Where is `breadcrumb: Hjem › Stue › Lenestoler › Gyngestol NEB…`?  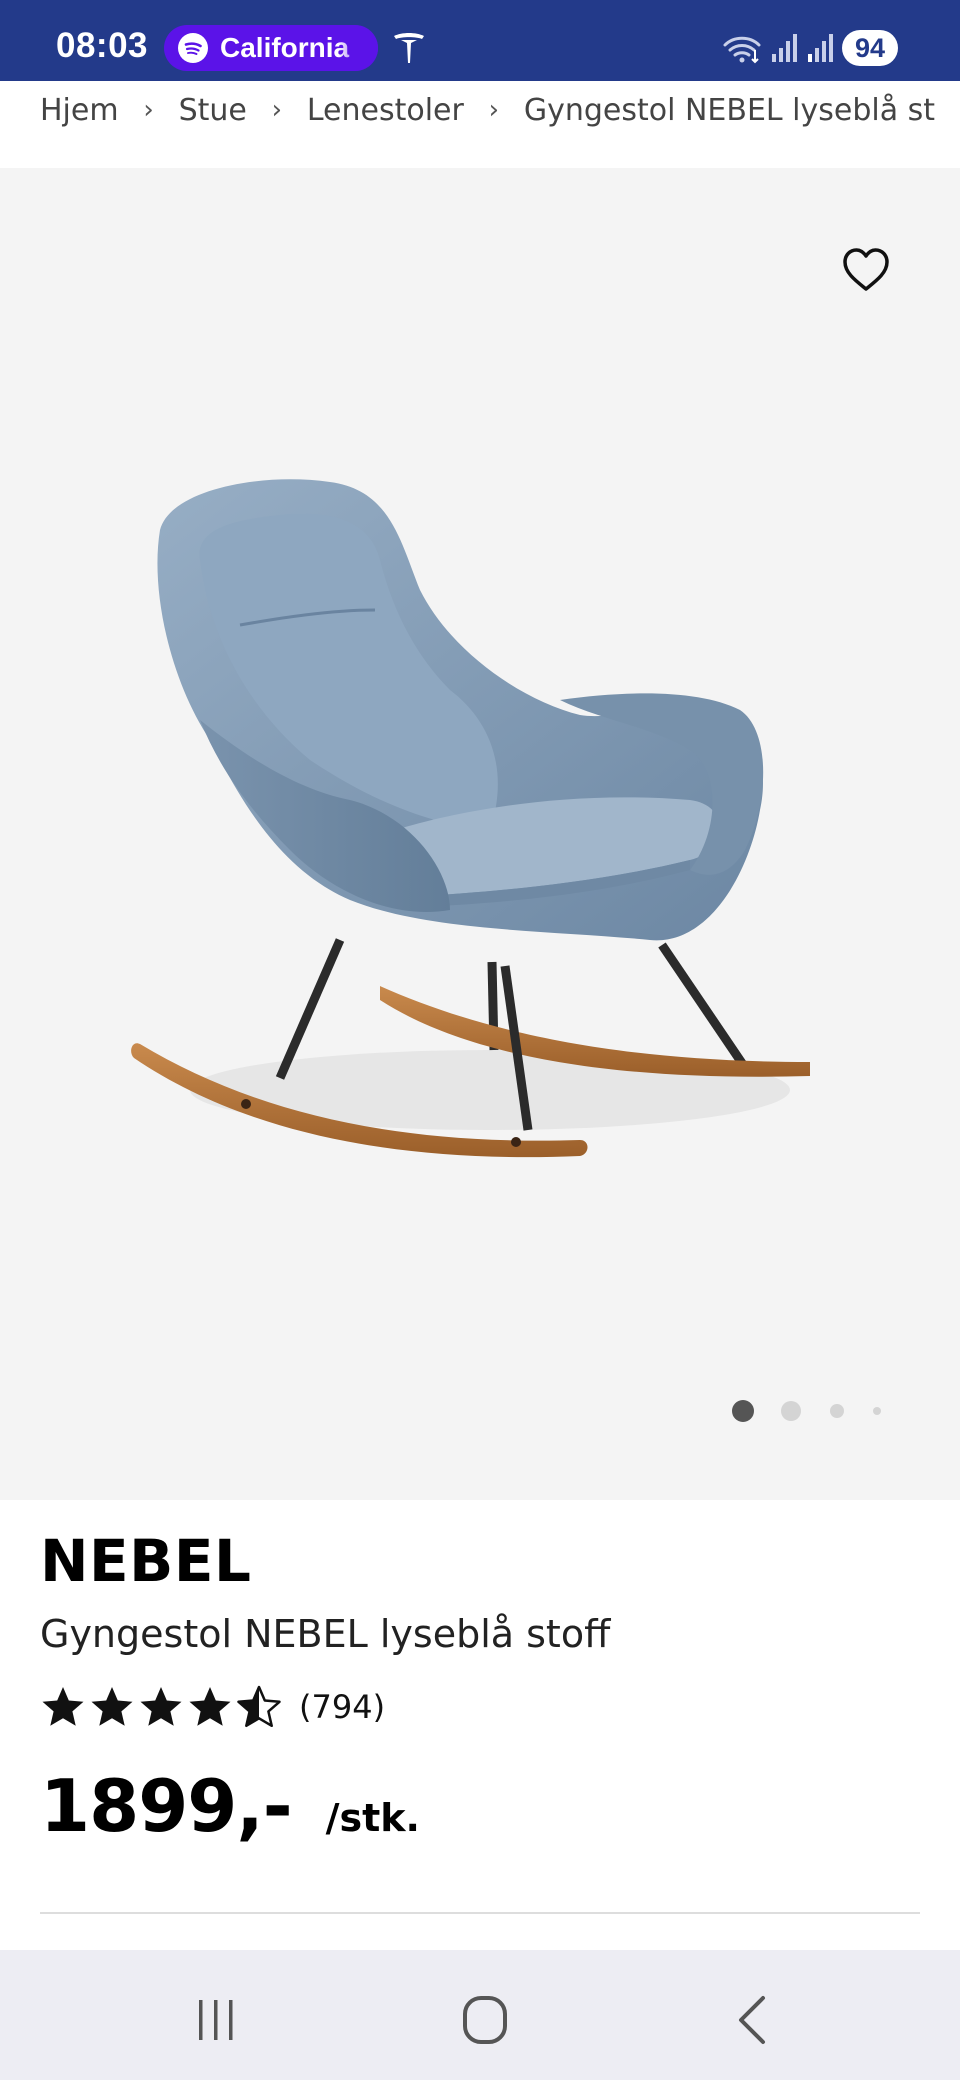 breadcrumb: Hjem › Stue › Lenestoler › Gyngestol NEB… is located at coordinates (500, 110).